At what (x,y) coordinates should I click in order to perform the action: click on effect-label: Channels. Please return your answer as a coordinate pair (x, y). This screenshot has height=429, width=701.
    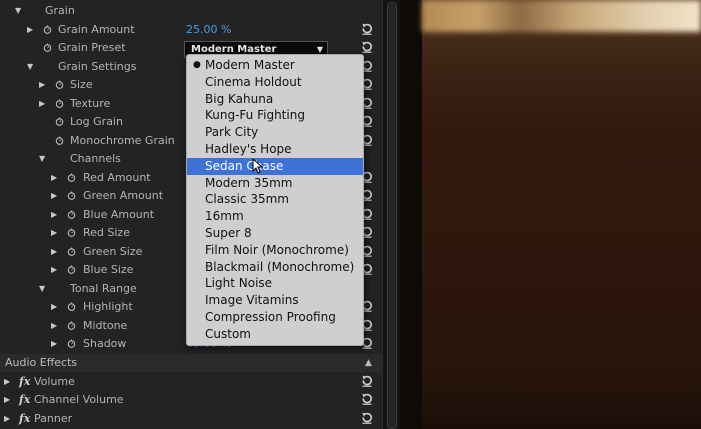
    Looking at the image, I should click on (95, 158).